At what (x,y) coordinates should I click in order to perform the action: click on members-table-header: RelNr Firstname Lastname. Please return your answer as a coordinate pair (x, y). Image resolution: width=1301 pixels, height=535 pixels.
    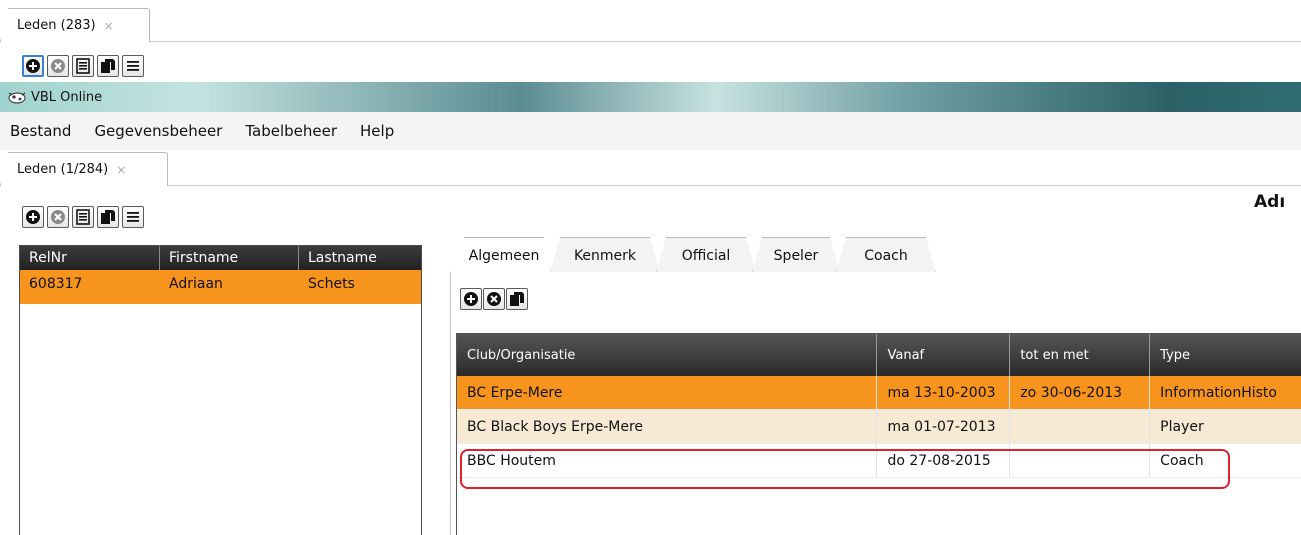
    Looking at the image, I should click on (220, 258).